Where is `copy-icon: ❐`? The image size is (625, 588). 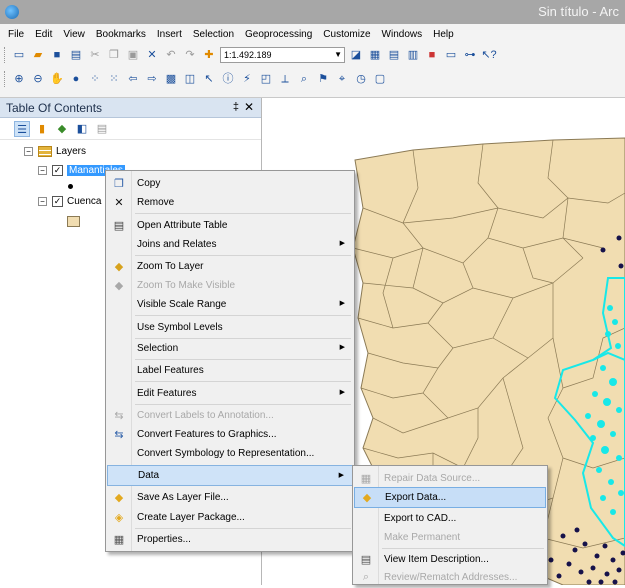 copy-icon: ❐ is located at coordinates (114, 55).